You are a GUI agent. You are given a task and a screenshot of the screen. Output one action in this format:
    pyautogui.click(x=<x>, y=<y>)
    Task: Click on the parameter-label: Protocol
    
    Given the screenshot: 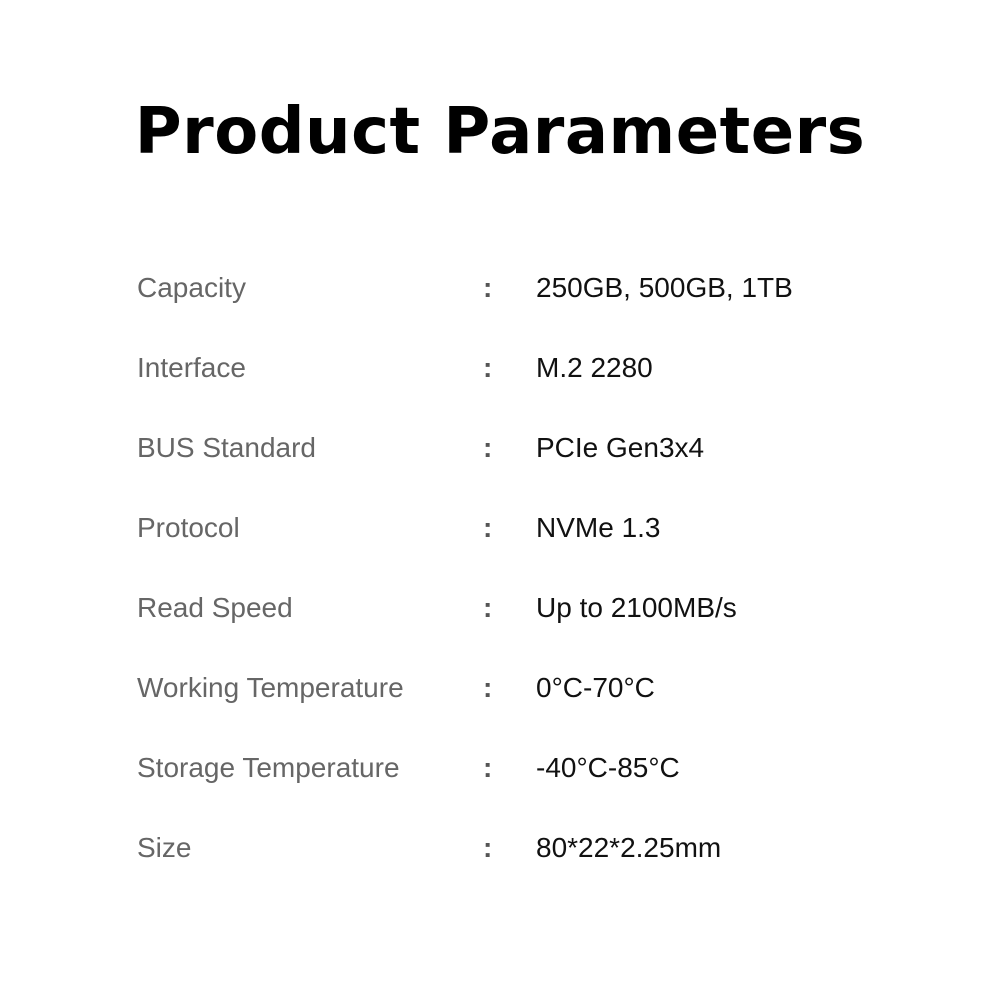 What is the action you would take?
    pyautogui.click(x=188, y=527)
    